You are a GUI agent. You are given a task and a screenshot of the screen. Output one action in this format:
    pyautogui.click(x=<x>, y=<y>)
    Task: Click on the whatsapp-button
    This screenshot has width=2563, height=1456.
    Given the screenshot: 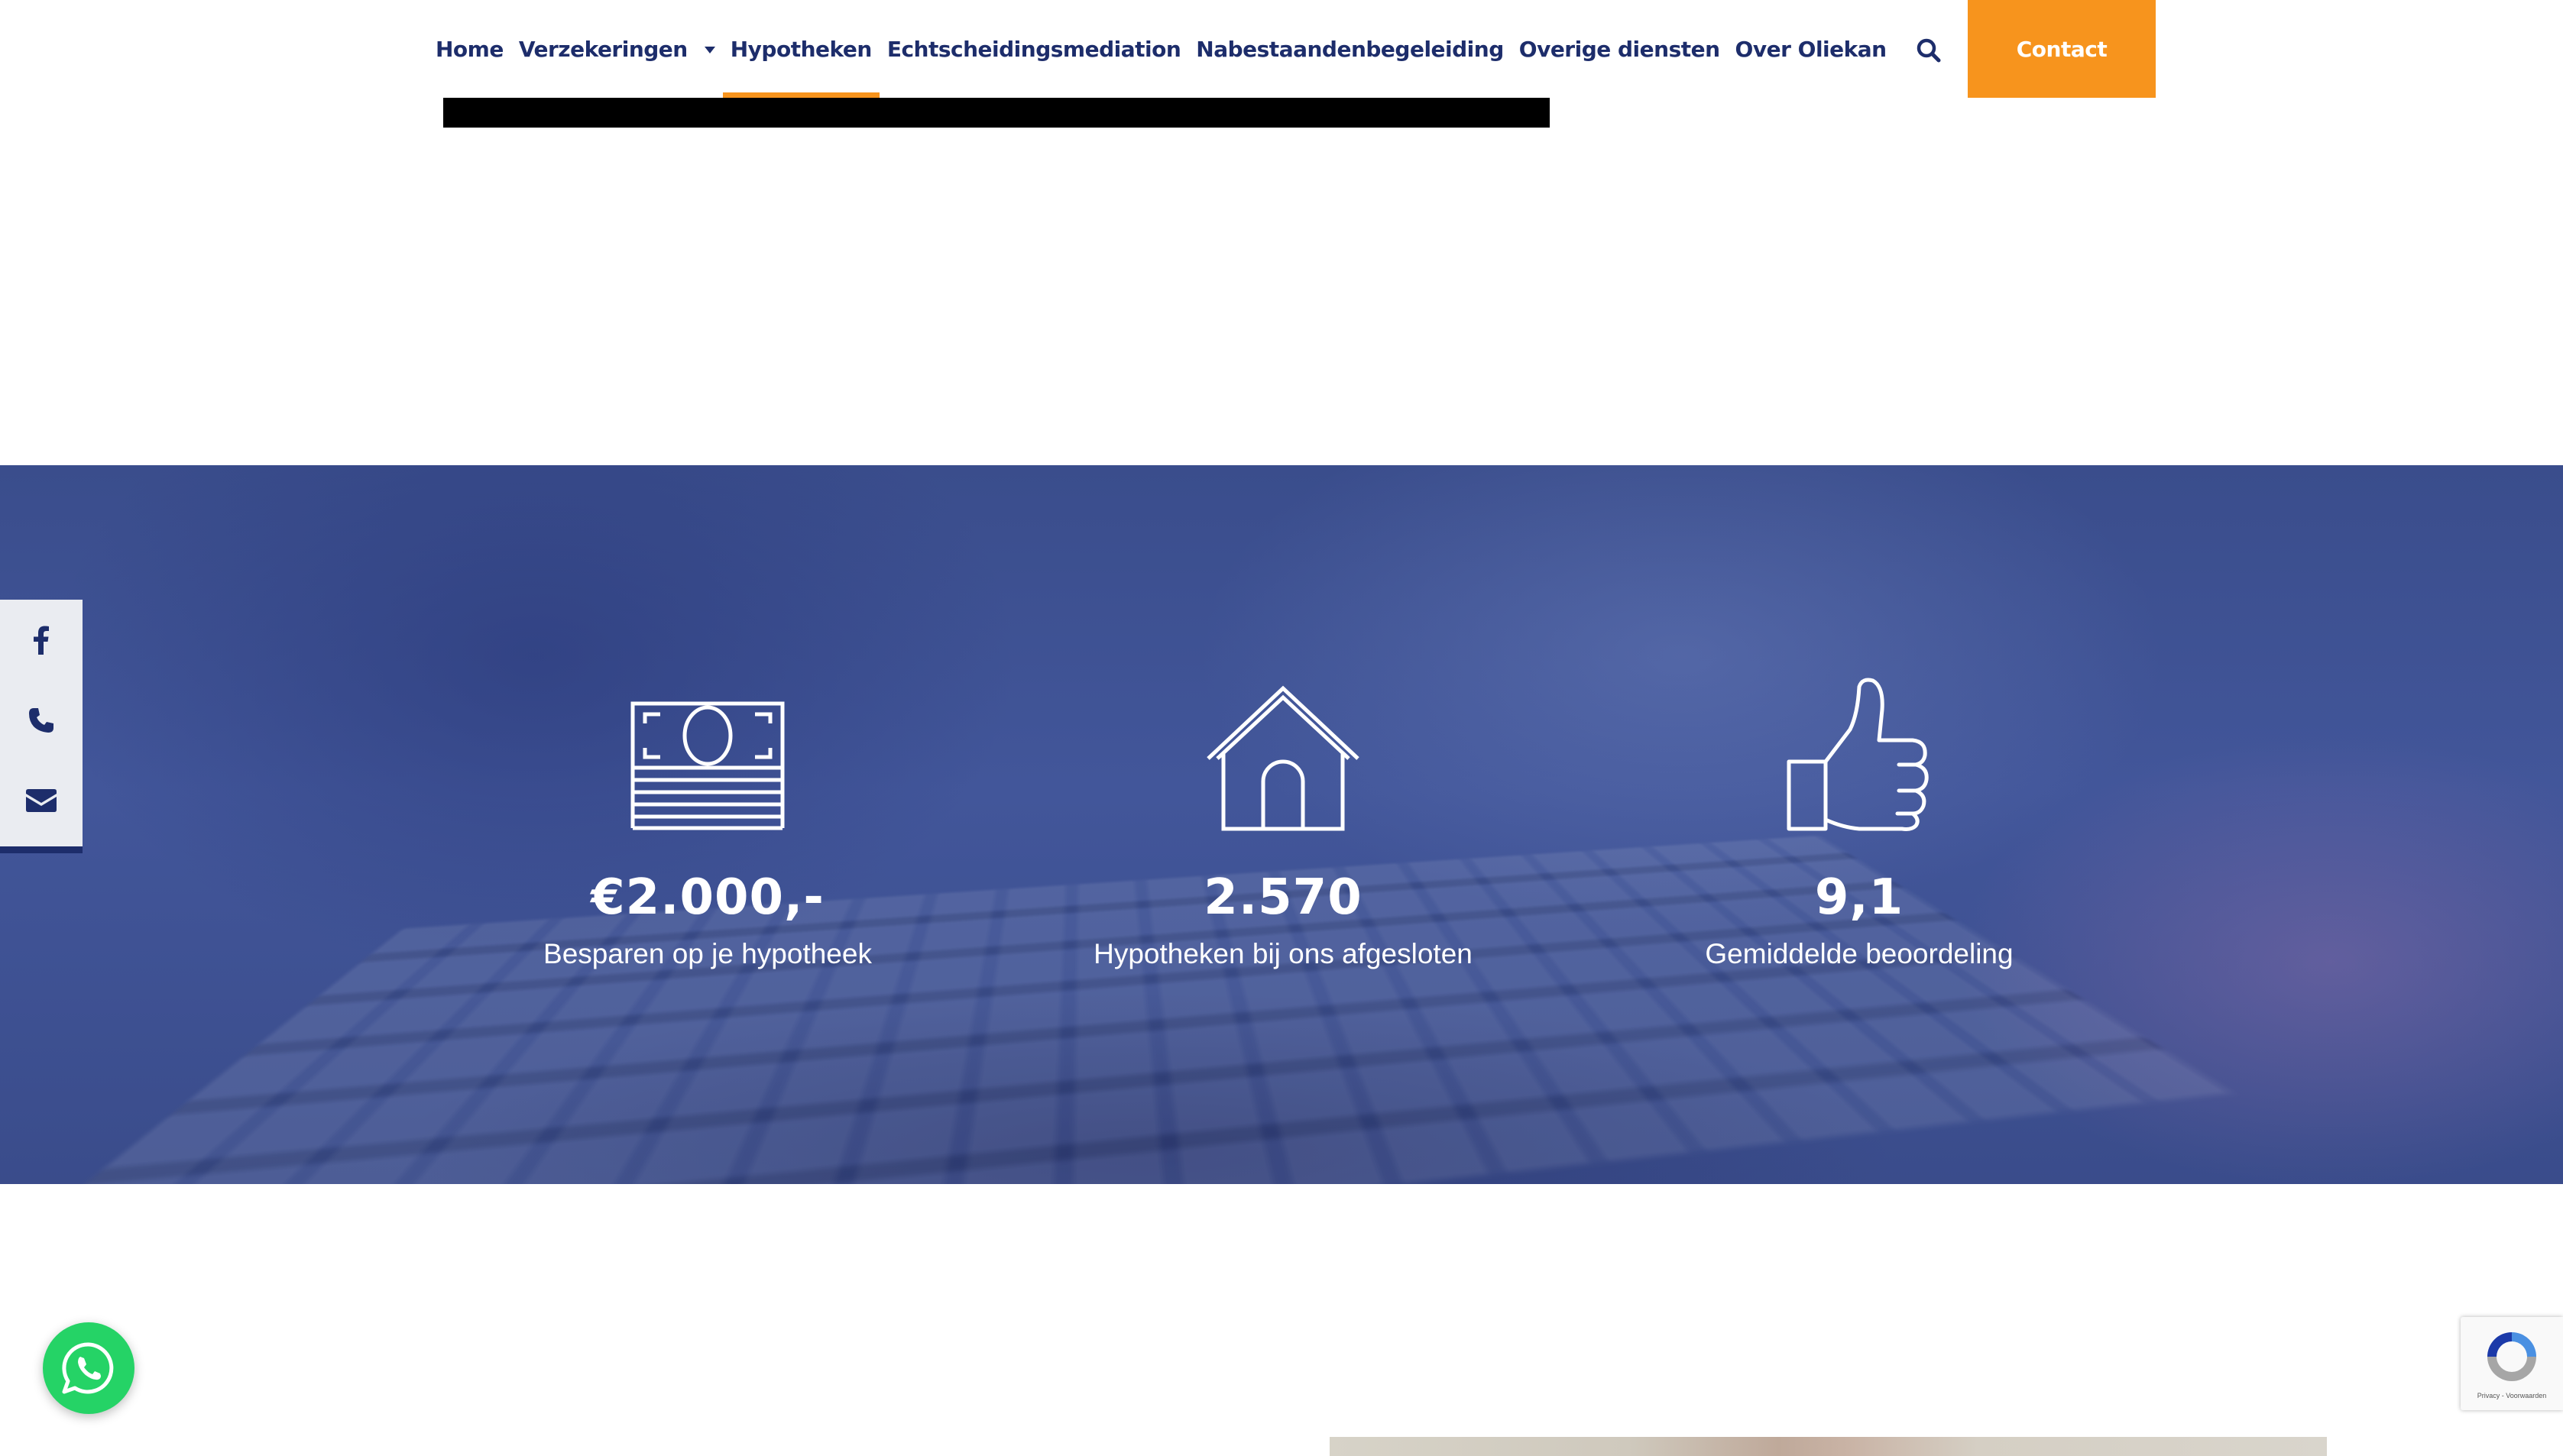 What is the action you would take?
    pyautogui.click(x=88, y=1368)
    